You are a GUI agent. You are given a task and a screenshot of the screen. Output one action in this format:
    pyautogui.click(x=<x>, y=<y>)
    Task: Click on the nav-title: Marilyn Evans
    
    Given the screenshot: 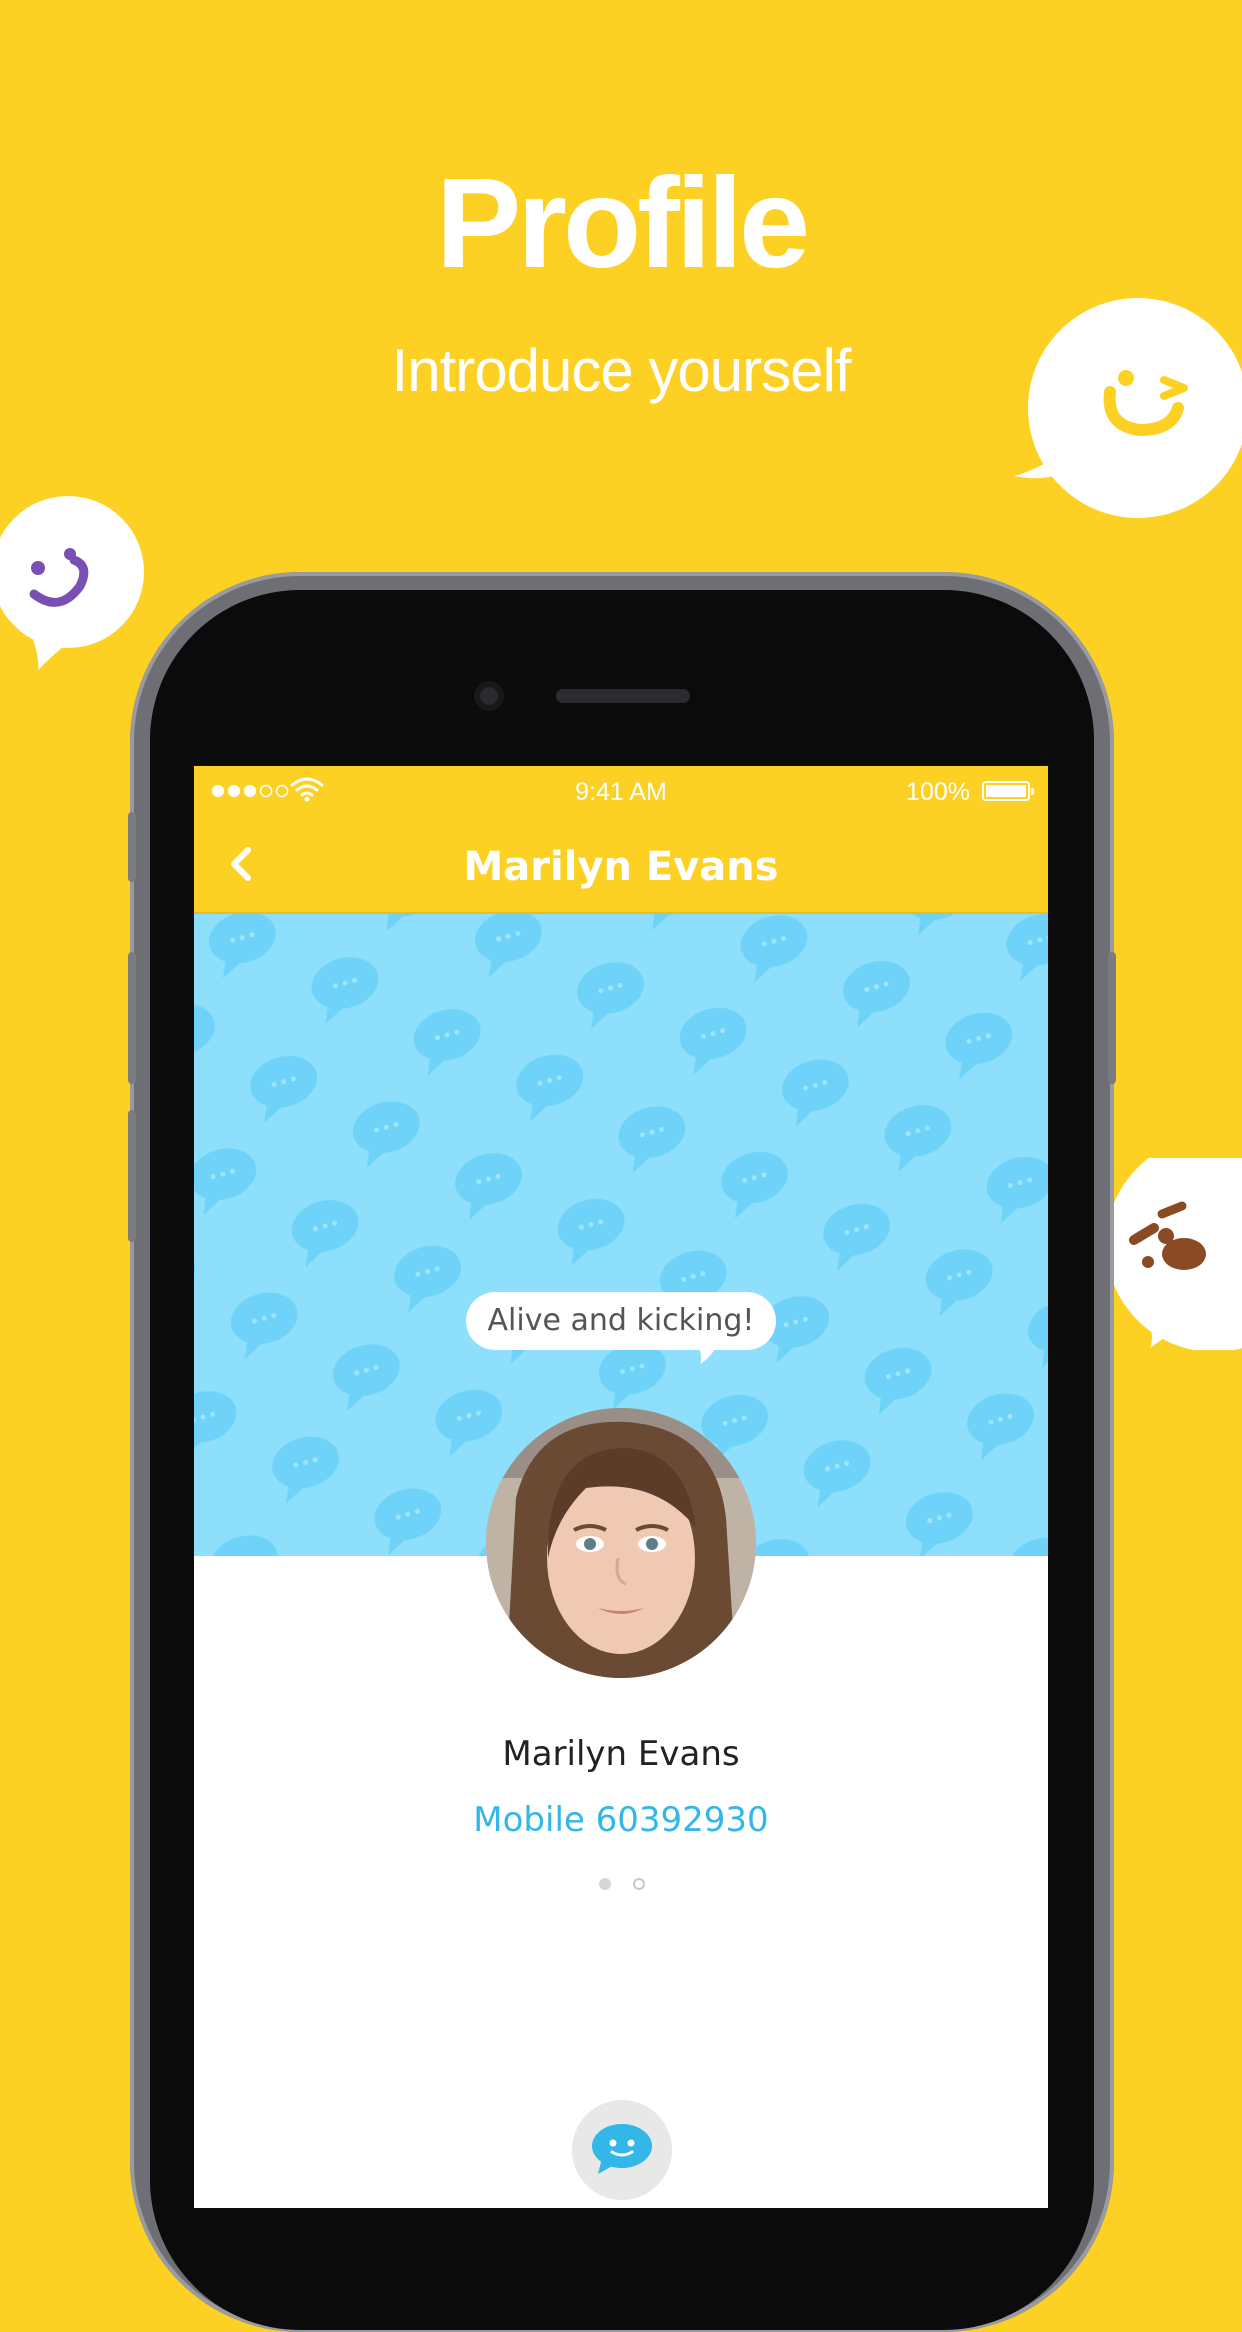 What is the action you would take?
    pyautogui.click(x=621, y=867)
    